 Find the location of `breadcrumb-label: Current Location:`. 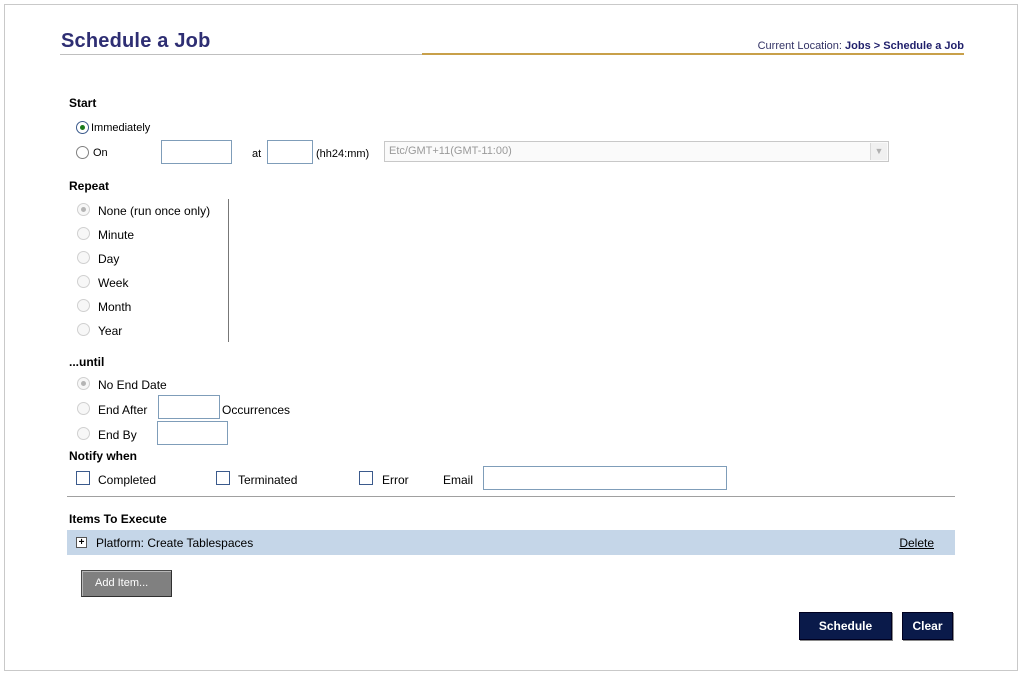

breadcrumb-label: Current Location: is located at coordinates (799, 46).